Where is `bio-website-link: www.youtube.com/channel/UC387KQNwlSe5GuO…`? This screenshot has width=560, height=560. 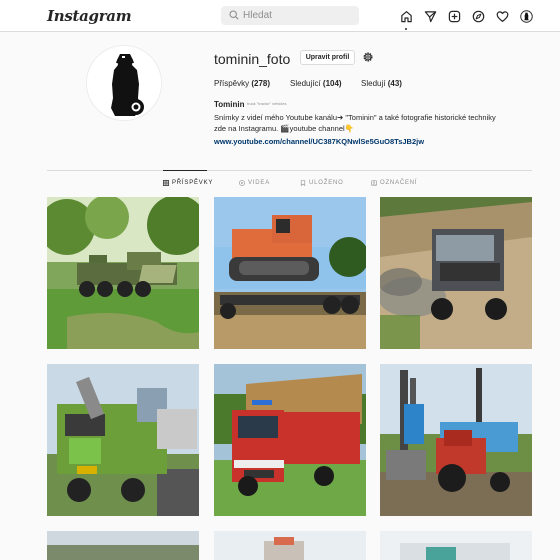
bio-website-link: www.youtube.com/channel/UC387KQNwlSe5GuO… is located at coordinates (319, 141).